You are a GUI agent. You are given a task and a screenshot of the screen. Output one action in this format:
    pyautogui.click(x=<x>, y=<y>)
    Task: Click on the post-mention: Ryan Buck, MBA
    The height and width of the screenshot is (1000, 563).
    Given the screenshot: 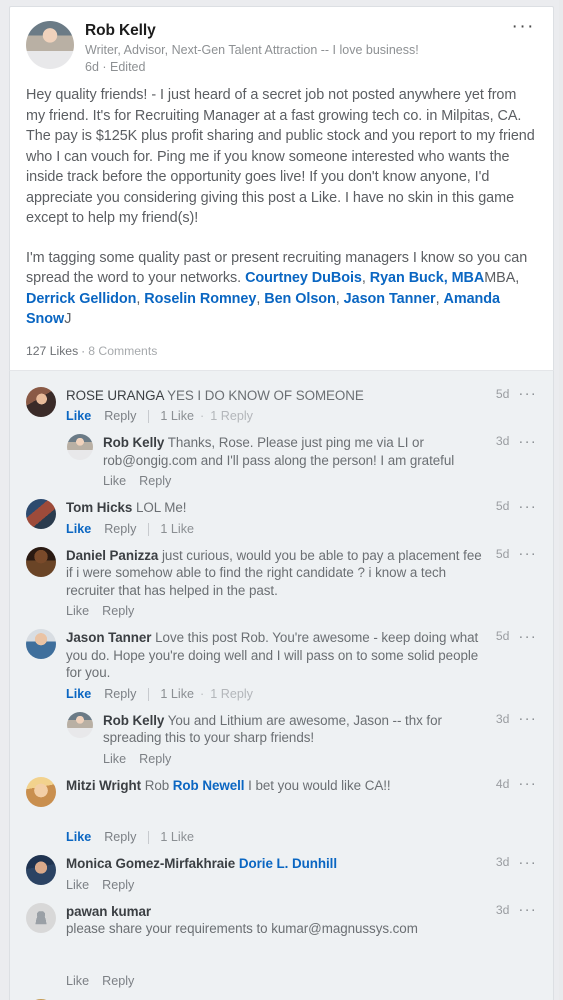 What is the action you would take?
    pyautogui.click(x=427, y=278)
    